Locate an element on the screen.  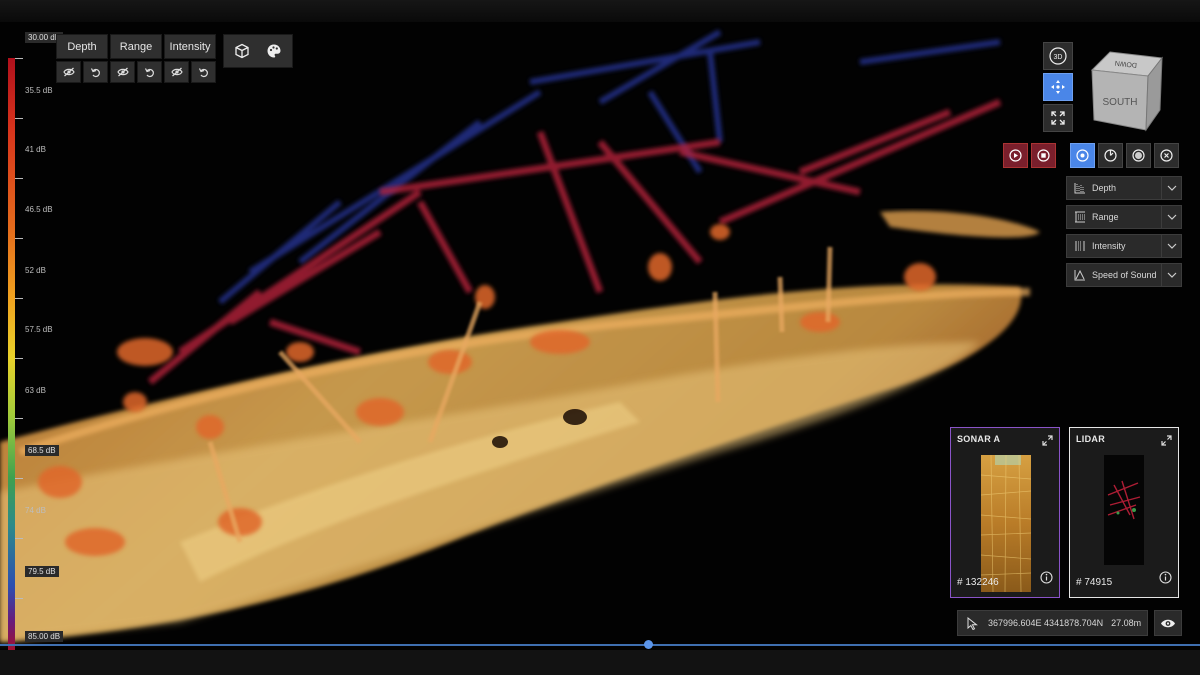
timeline-track is located at coordinates (600, 645).